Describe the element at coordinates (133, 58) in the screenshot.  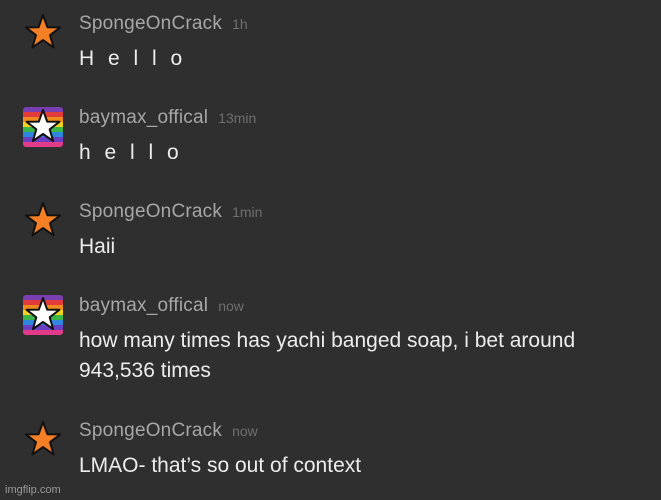
I see `message-text: H e l l o` at that location.